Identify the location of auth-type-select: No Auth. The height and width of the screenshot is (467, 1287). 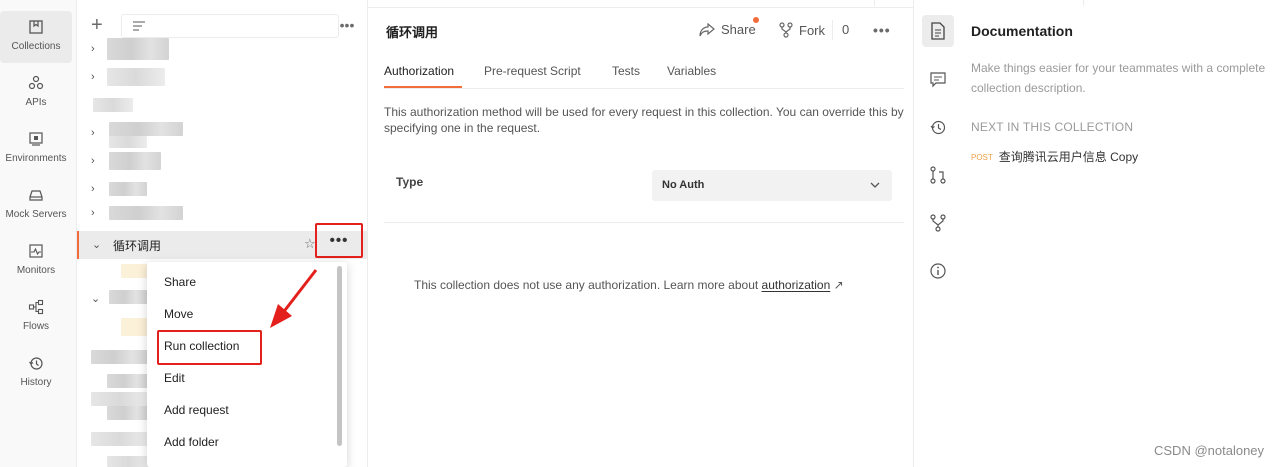
(772, 185).